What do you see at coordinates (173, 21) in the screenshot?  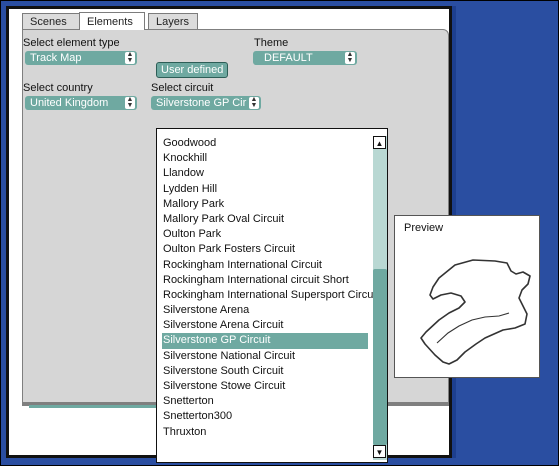 I see `tab-layers: Layers` at bounding box center [173, 21].